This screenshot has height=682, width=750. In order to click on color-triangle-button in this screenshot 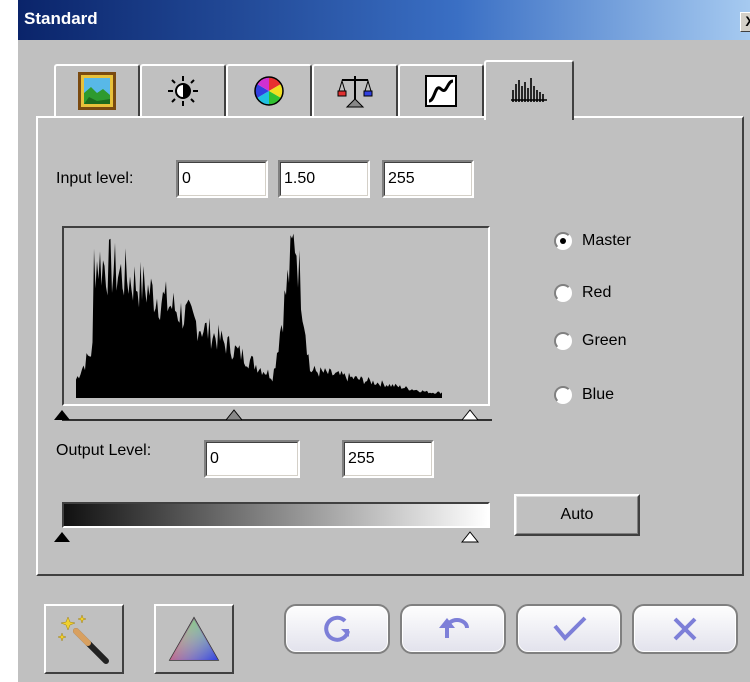, I will do `click(194, 639)`.